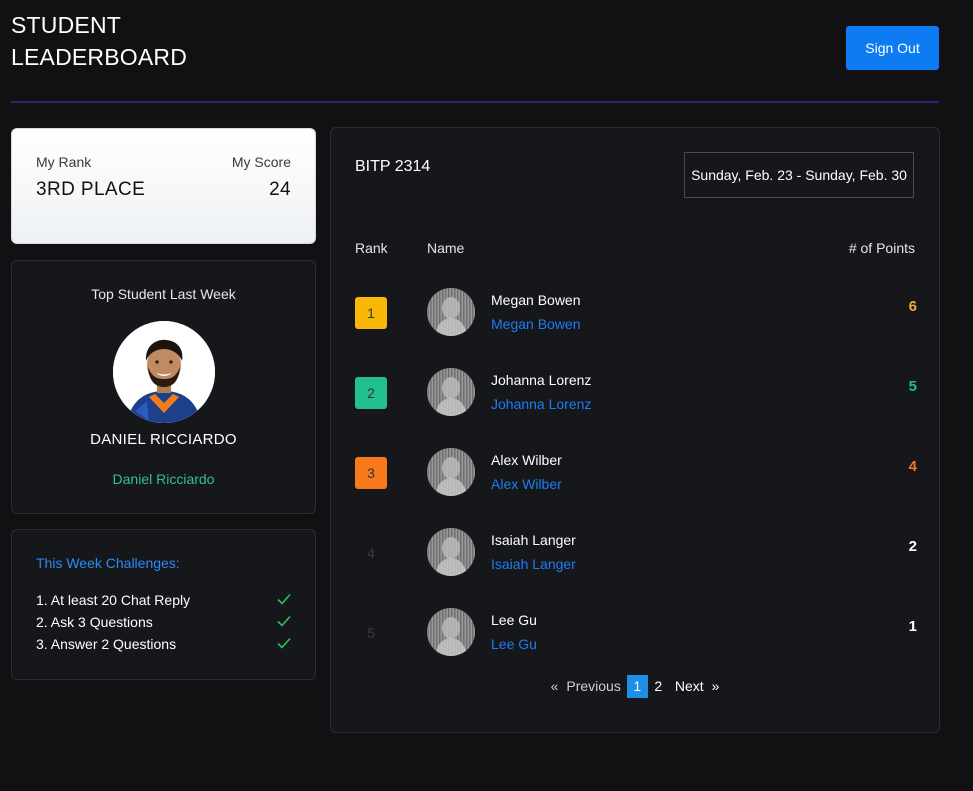 Image resolution: width=973 pixels, height=791 pixels. What do you see at coordinates (658, 686) in the screenshot?
I see `page-2-button: 2` at bounding box center [658, 686].